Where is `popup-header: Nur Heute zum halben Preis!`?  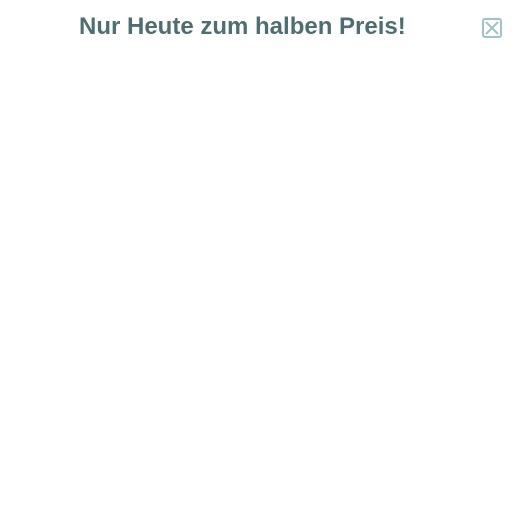
popup-header: Nur Heute zum halben Preis! is located at coordinates (260, 28).